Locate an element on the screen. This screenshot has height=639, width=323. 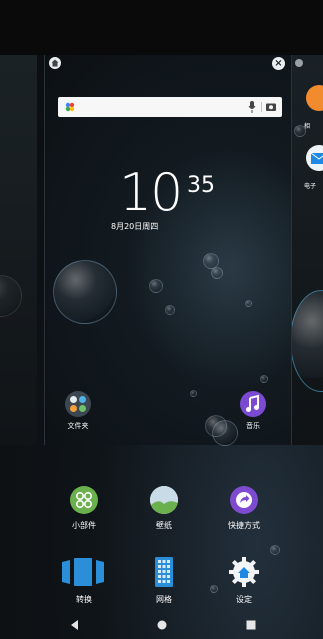
transition-icon is located at coordinates (84, 572).